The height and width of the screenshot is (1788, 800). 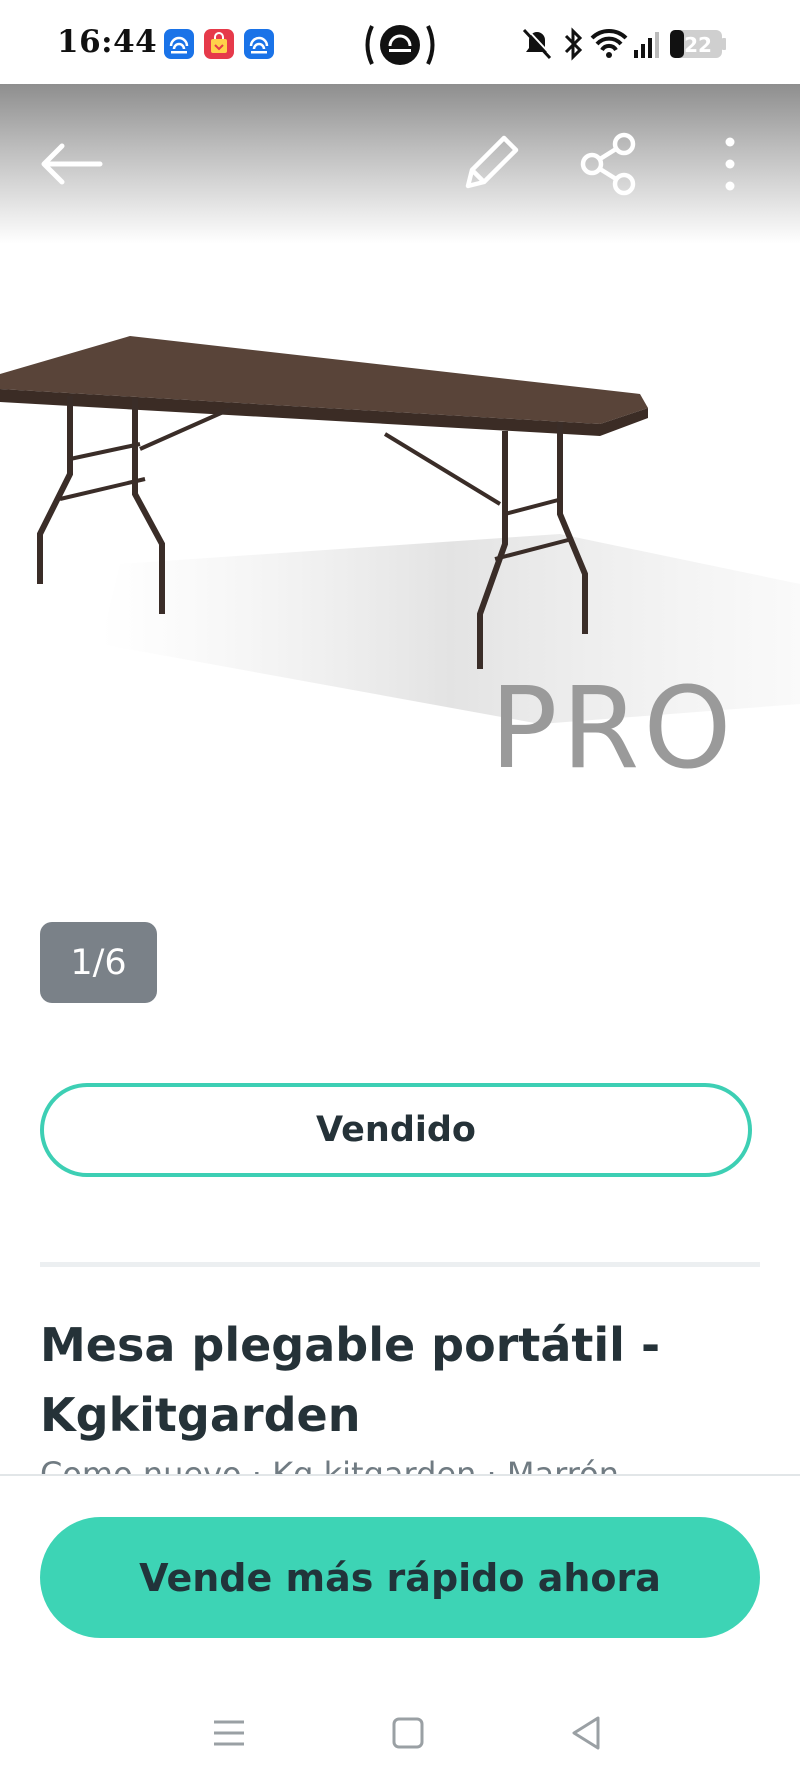 I want to click on image-counter: 1/6, so click(x=98, y=962).